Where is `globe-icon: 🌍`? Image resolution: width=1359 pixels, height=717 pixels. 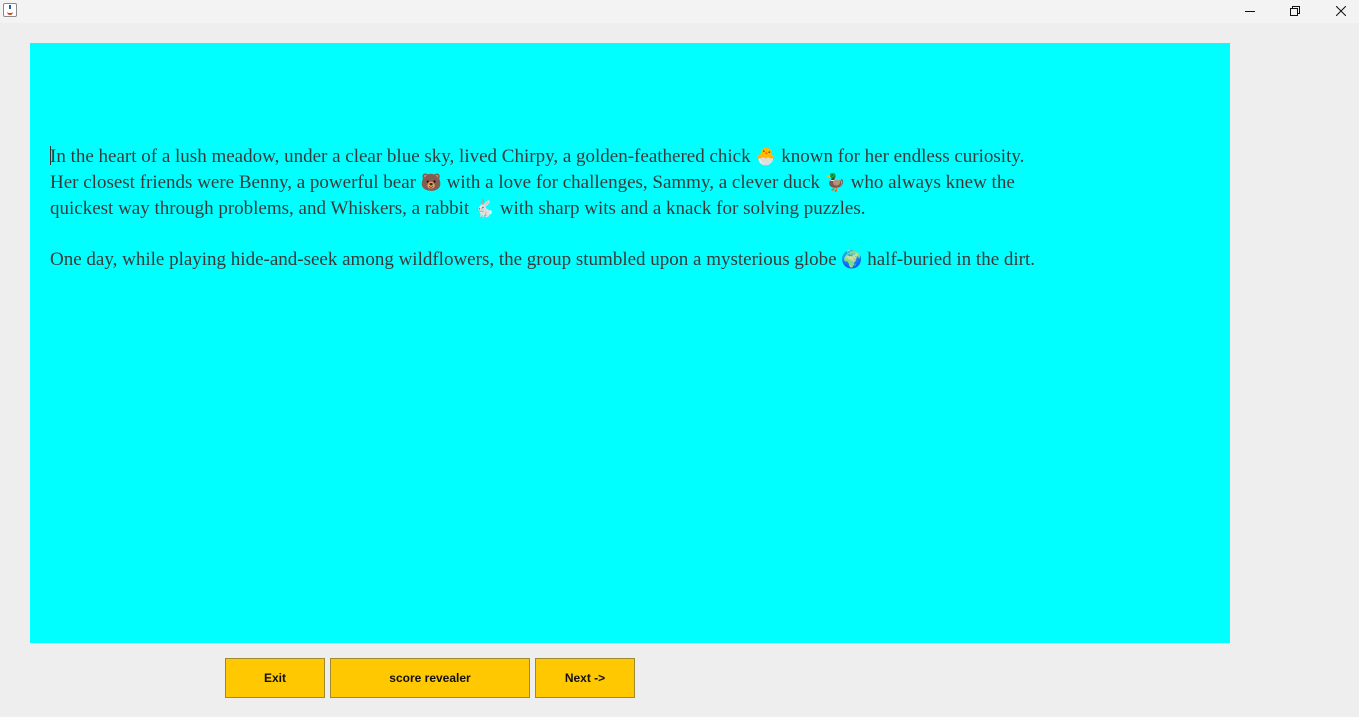 globe-icon: 🌍 is located at coordinates (852, 260).